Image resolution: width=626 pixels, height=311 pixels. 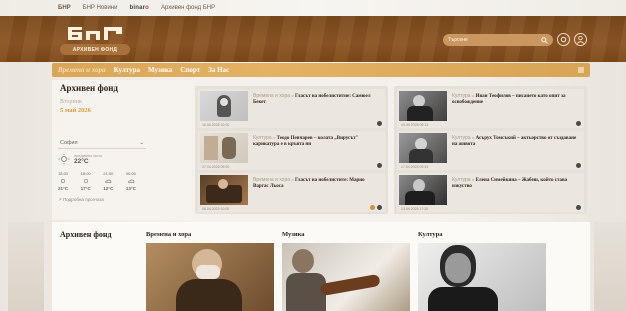 What do you see at coordinates (216, 209) in the screenshot?
I see `article-meta: 06.04.2025 10:00` at bounding box center [216, 209].